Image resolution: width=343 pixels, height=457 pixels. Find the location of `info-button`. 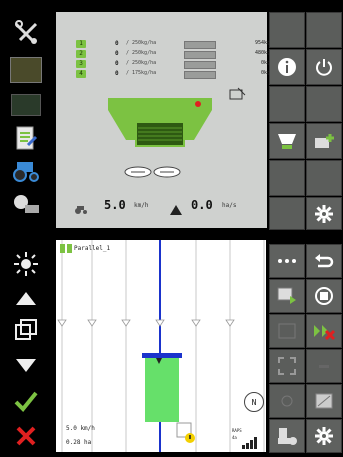

info-button is located at coordinates (287, 67).